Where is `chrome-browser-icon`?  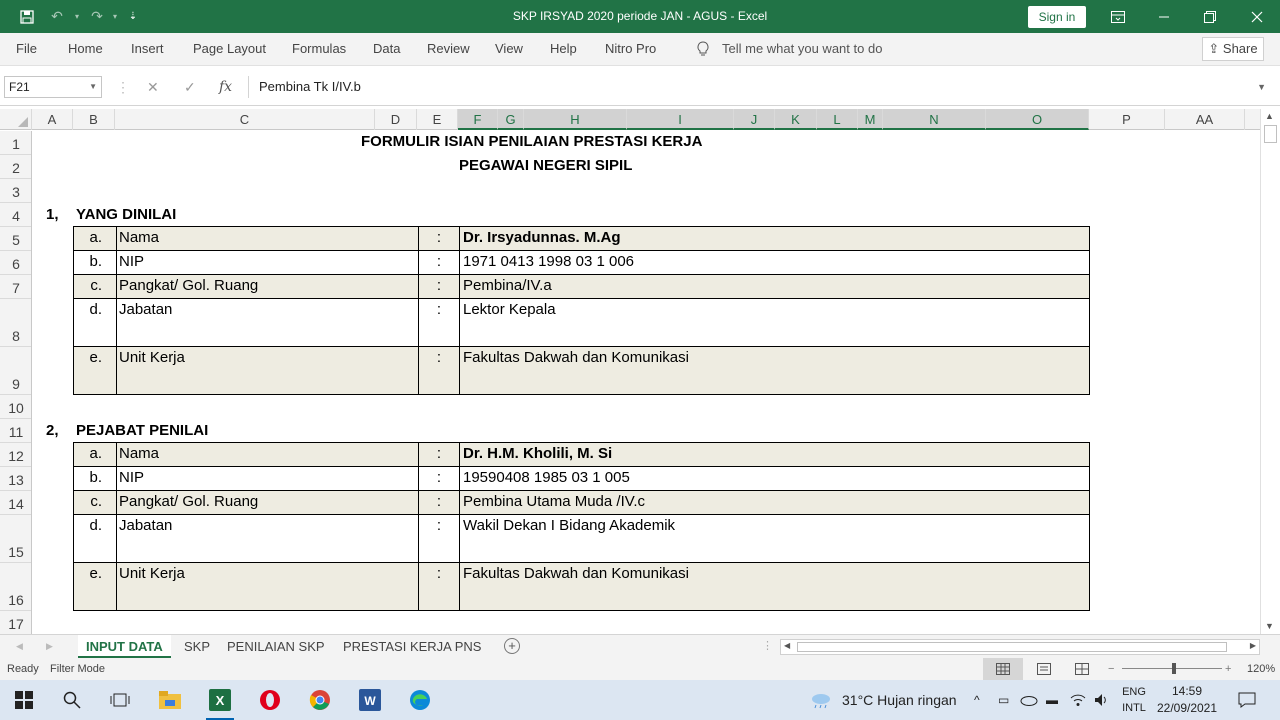 chrome-browser-icon is located at coordinates (320, 700).